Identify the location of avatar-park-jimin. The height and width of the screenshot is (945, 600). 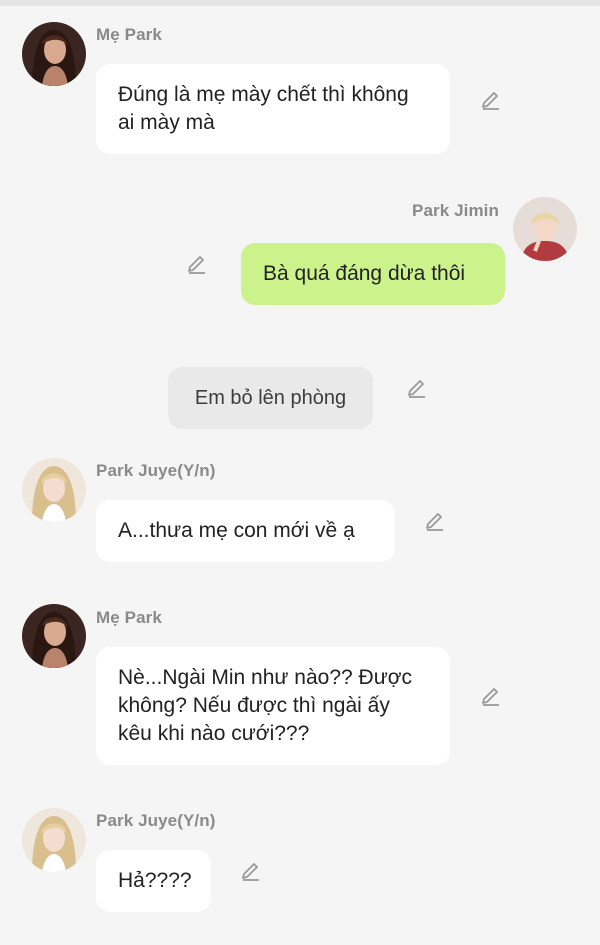
(545, 229).